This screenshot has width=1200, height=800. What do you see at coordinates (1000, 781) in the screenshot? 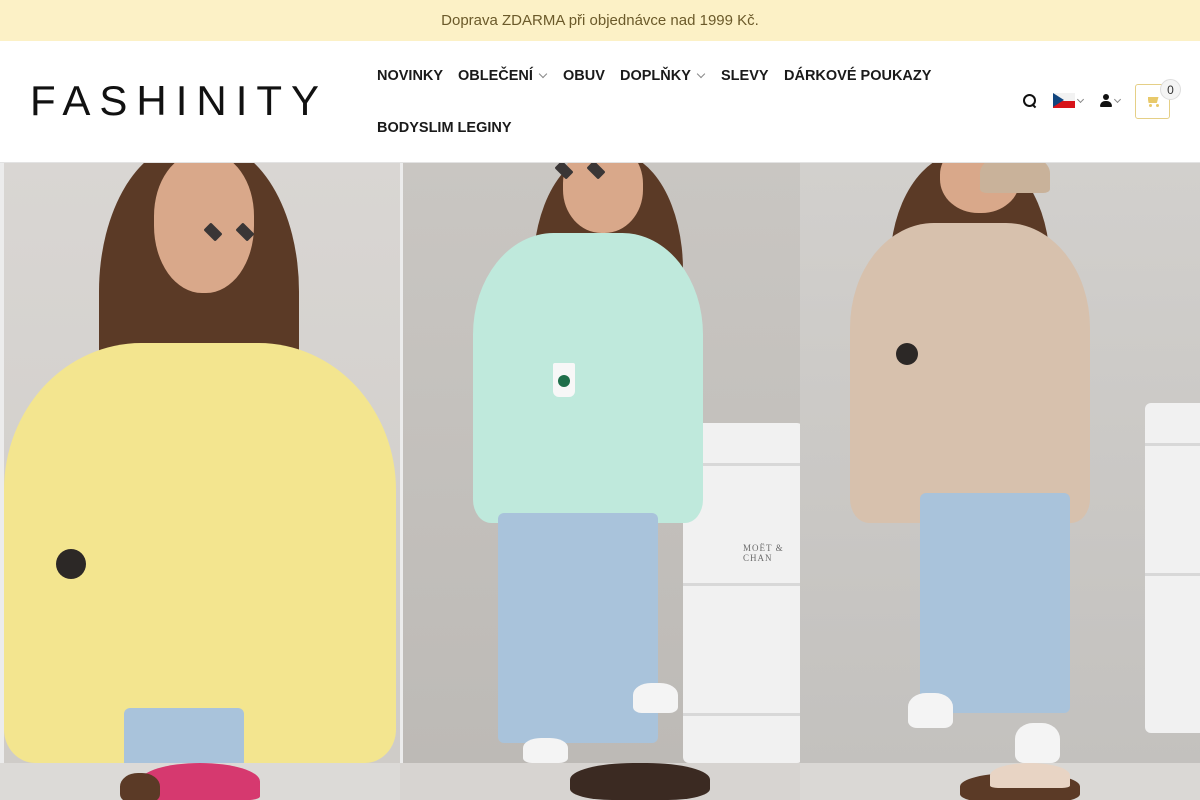
I see `product-tile-beige-cap` at bounding box center [1000, 781].